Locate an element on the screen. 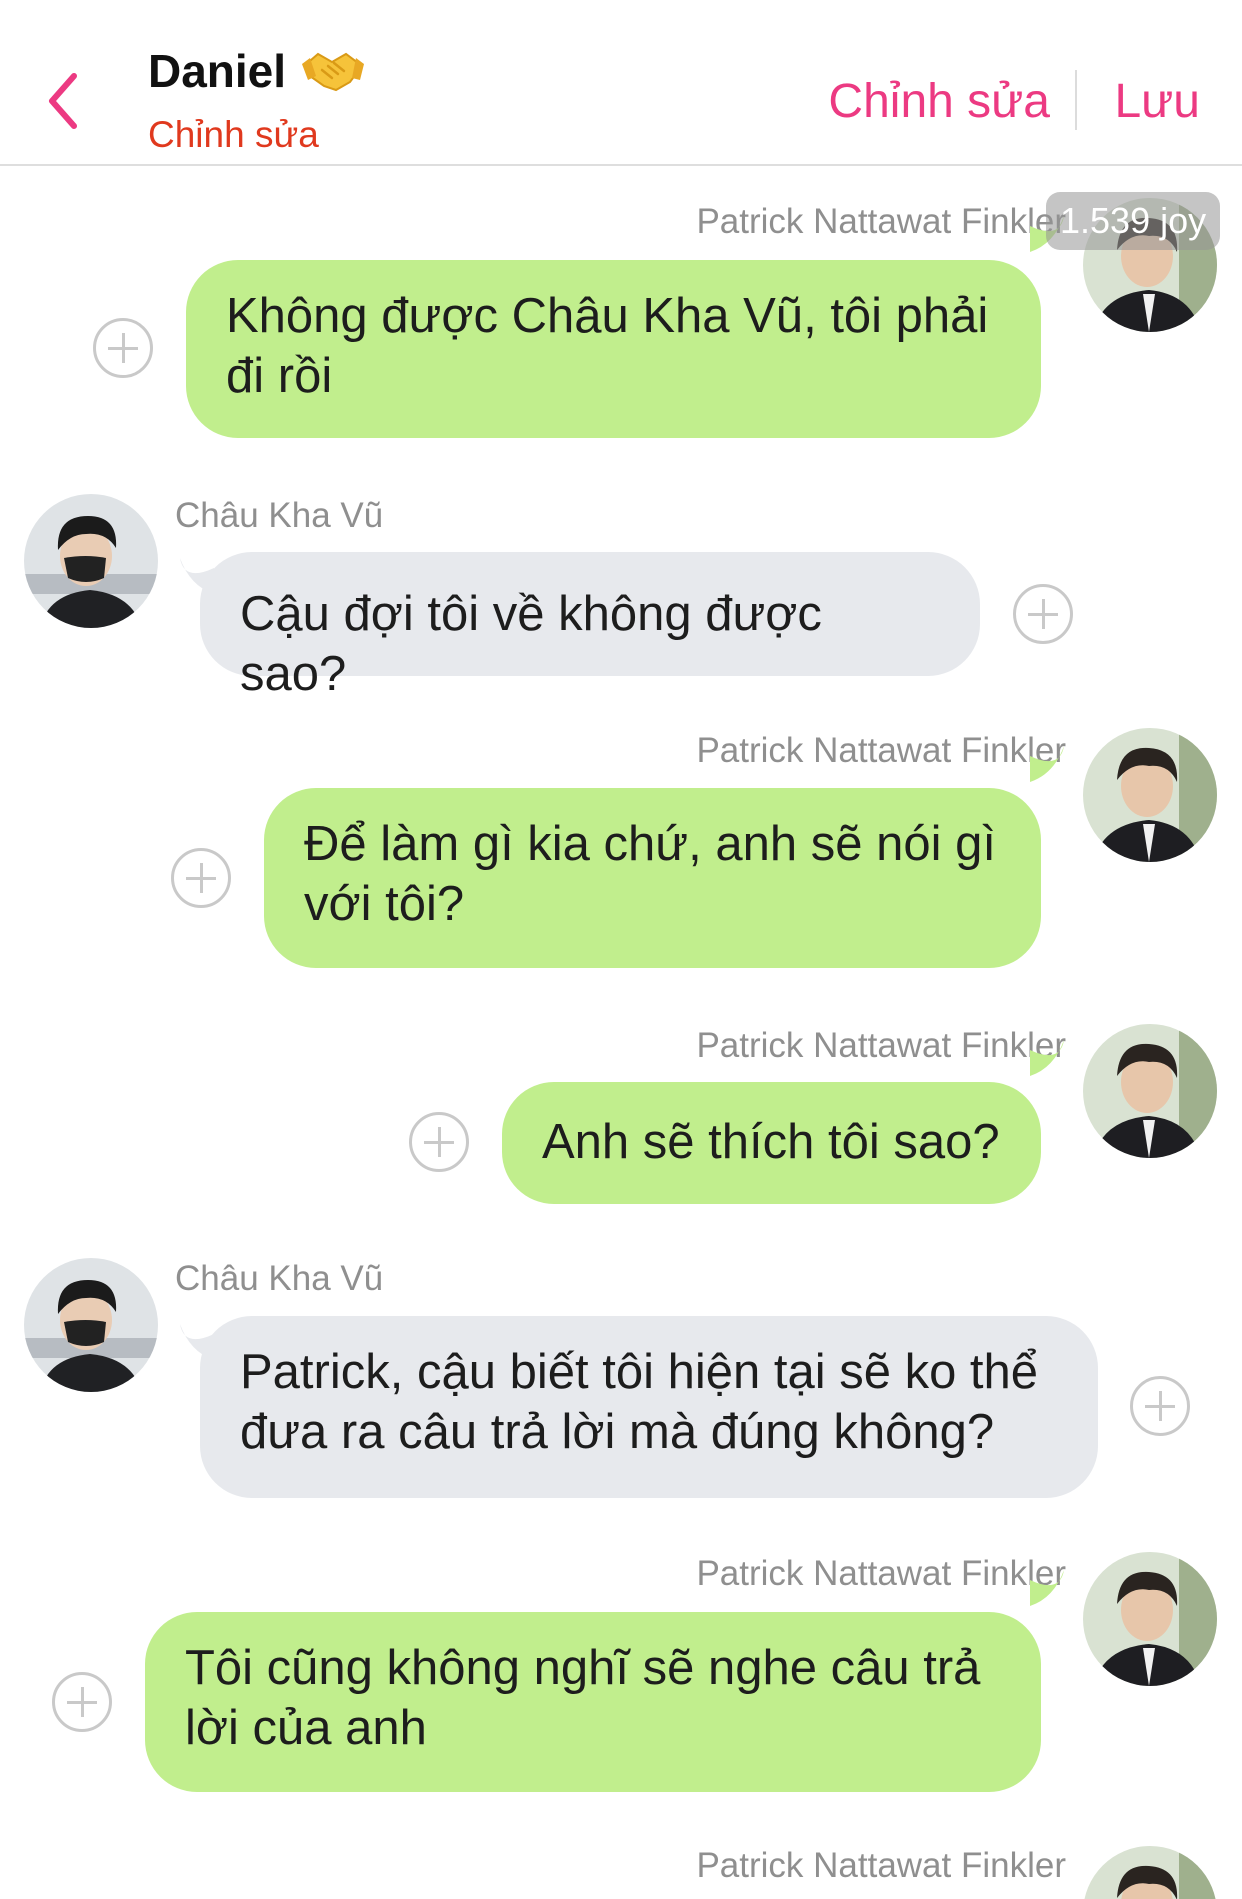 This screenshot has width=1242, height=1899. joy-badge: 1.539 joy is located at coordinates (1133, 221).